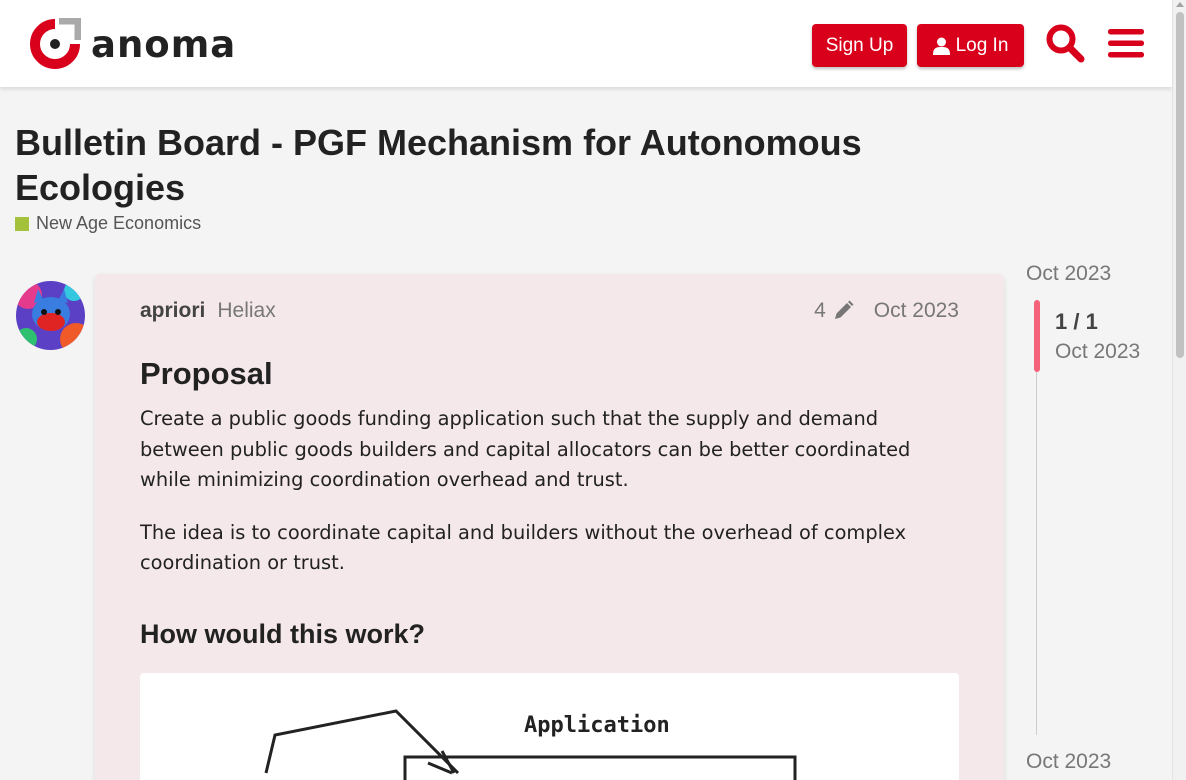 This screenshot has width=1186, height=780. I want to click on search-icon, so click(1065, 43).